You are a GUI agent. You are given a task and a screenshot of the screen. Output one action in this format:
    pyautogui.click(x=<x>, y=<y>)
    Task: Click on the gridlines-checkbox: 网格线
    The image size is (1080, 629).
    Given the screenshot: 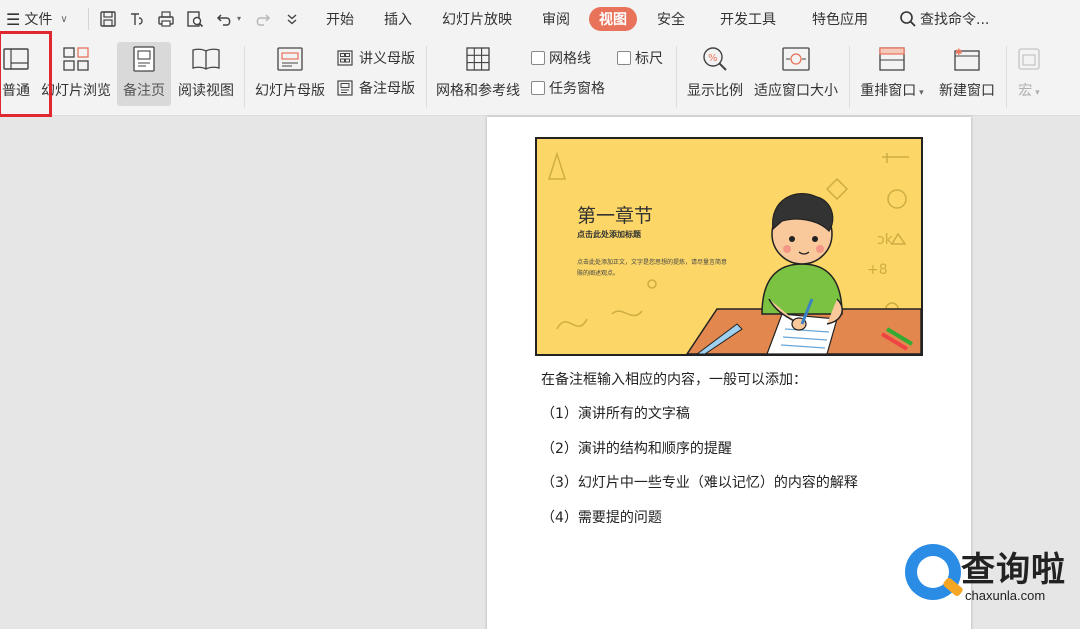 What is the action you would take?
    pyautogui.click(x=561, y=58)
    